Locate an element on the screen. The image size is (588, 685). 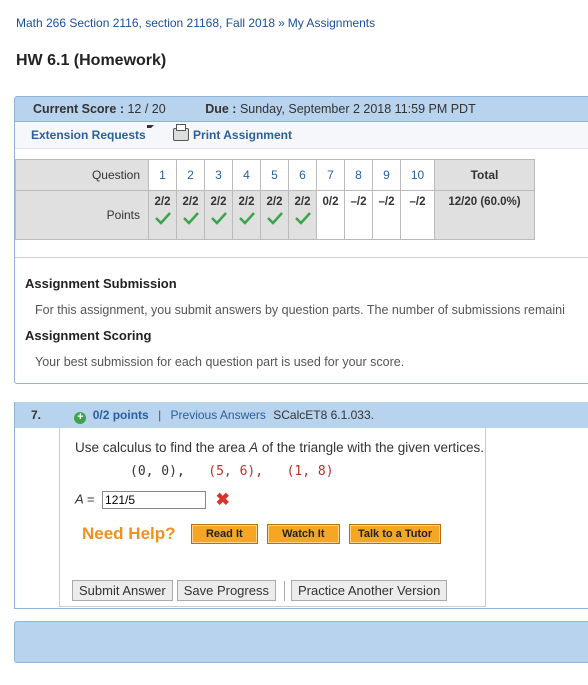
submit-answer-button: Submit Answer is located at coordinates (122, 590).